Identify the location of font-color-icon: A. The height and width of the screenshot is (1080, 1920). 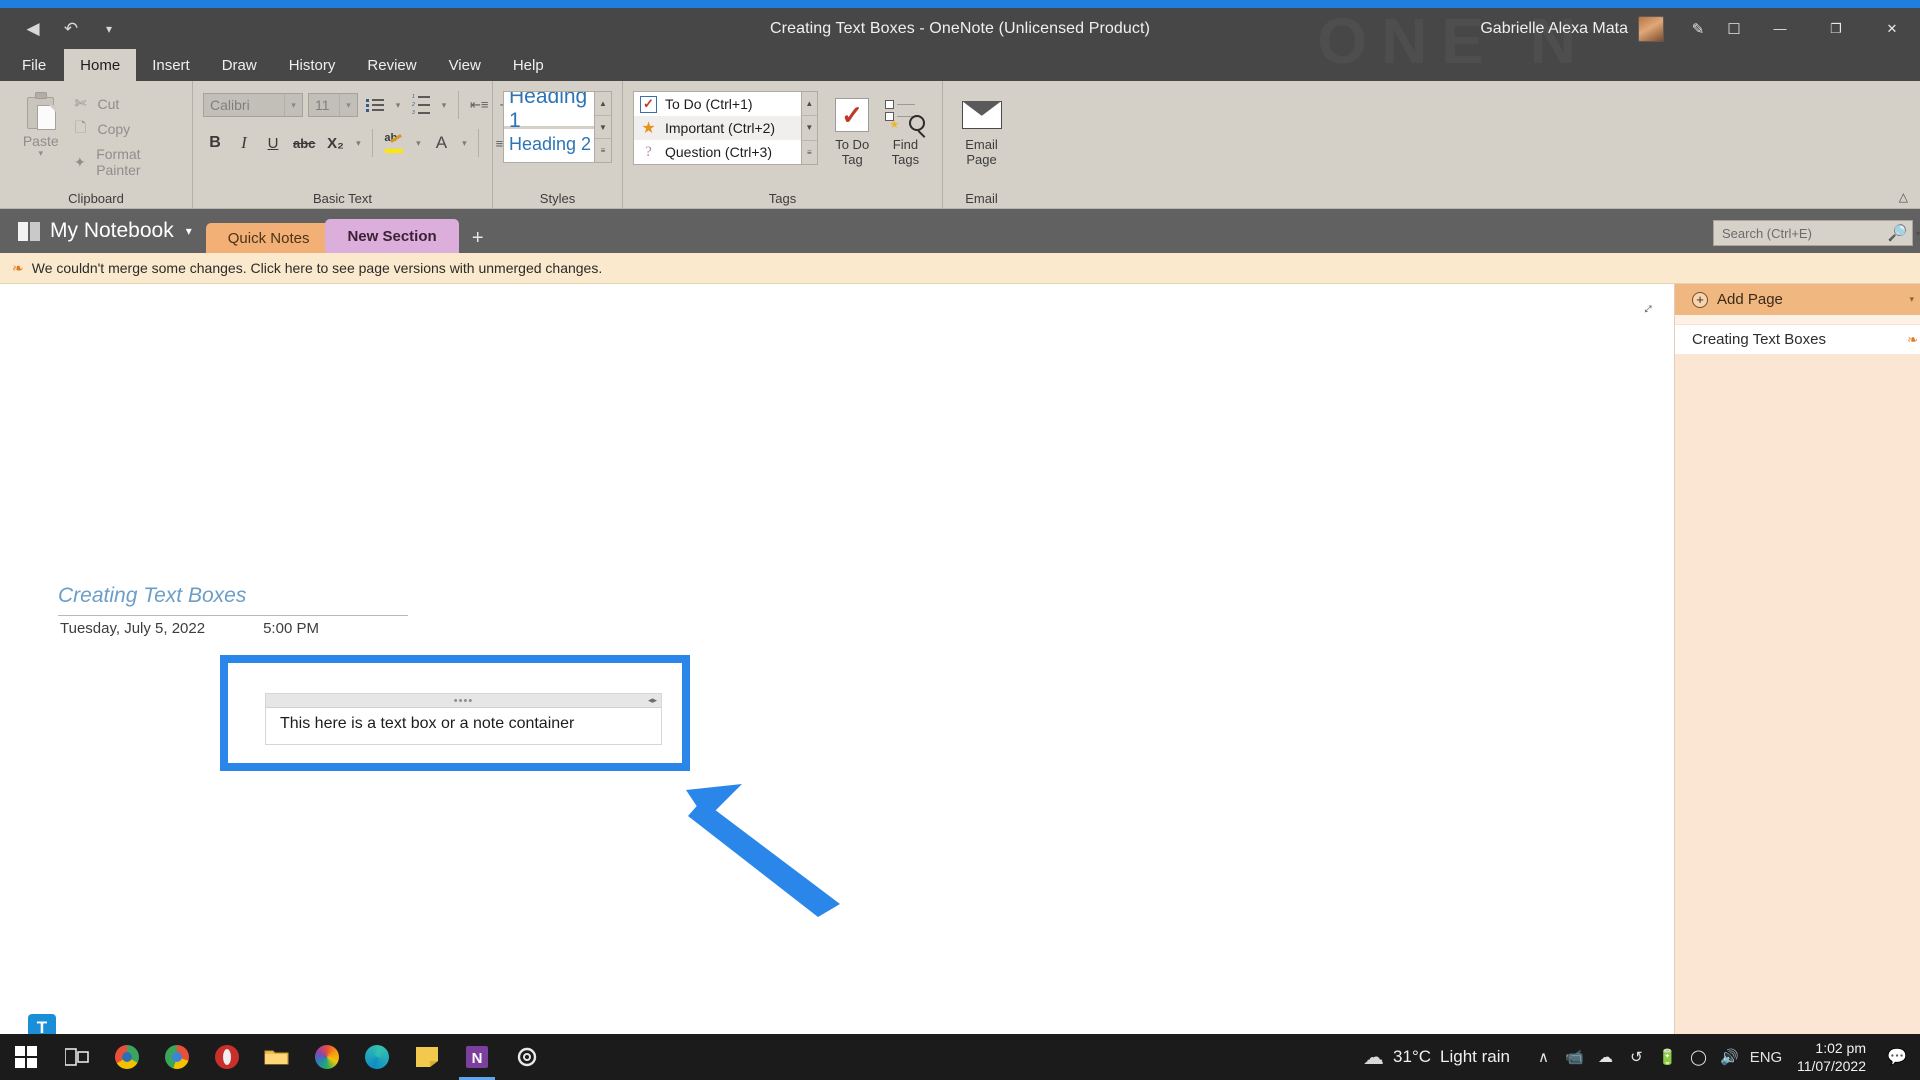
(441, 143).